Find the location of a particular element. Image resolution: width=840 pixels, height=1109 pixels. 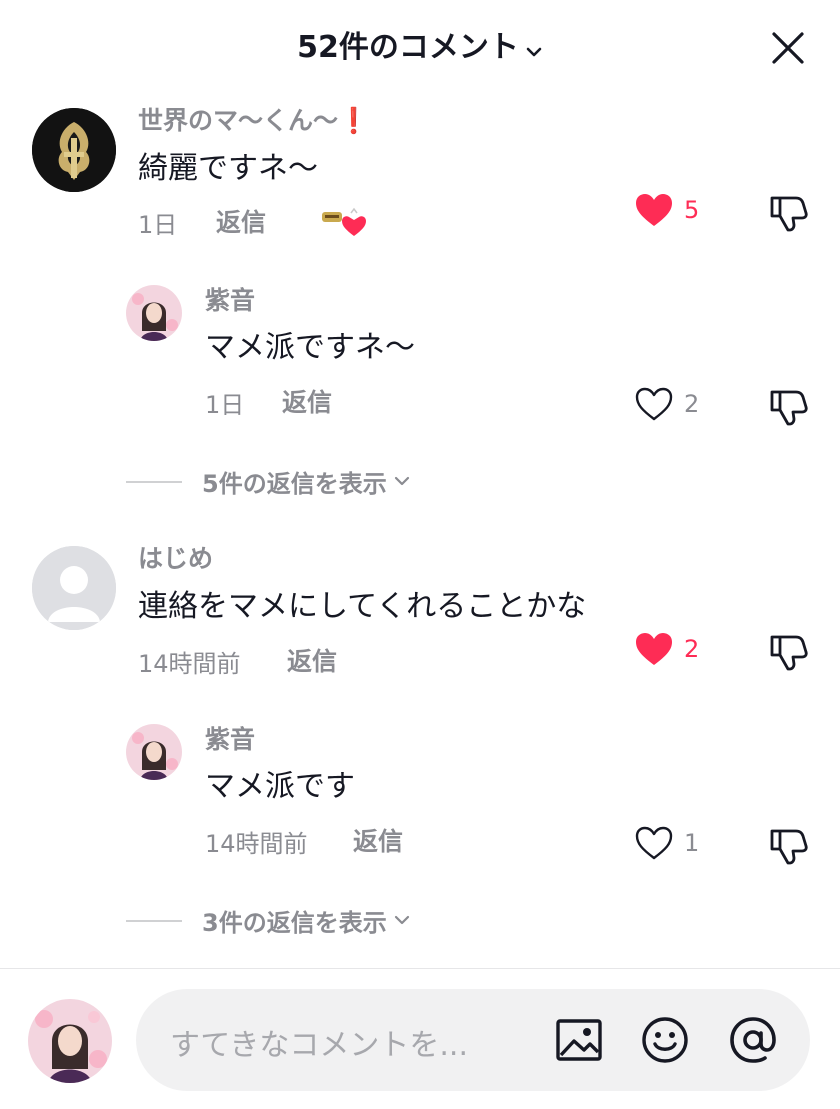

view-replies-button: 3件の返信を表示 is located at coordinates (268, 920).